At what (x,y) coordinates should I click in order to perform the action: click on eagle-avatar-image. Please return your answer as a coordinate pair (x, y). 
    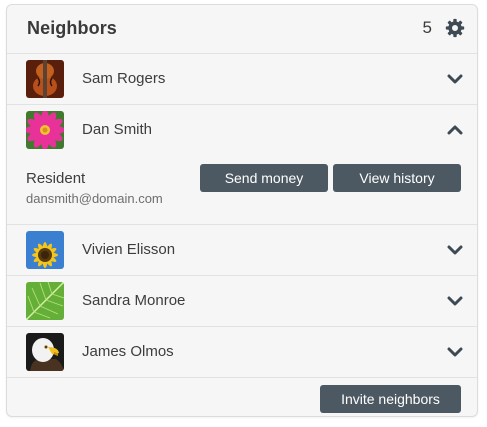
    Looking at the image, I should click on (45, 352).